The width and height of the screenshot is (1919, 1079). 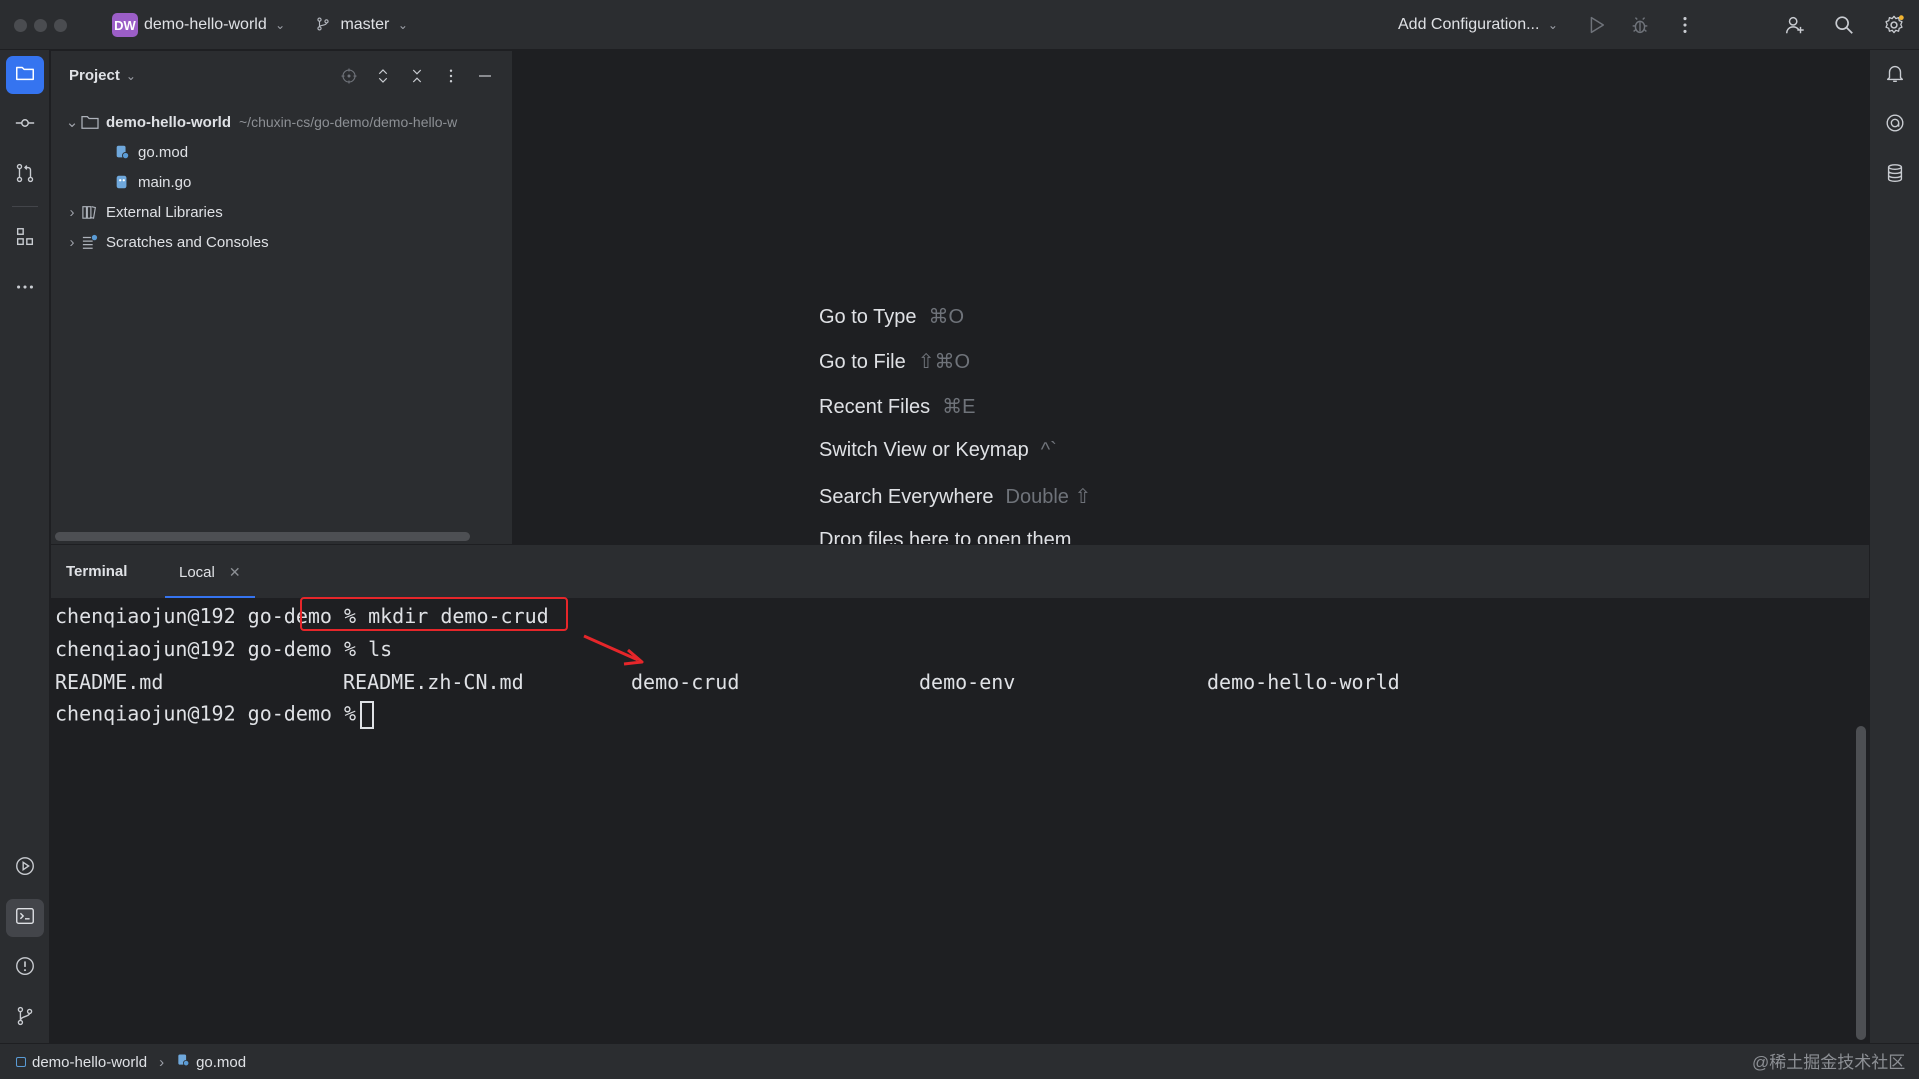 What do you see at coordinates (25, 206) in the screenshot?
I see `strip-divider` at bounding box center [25, 206].